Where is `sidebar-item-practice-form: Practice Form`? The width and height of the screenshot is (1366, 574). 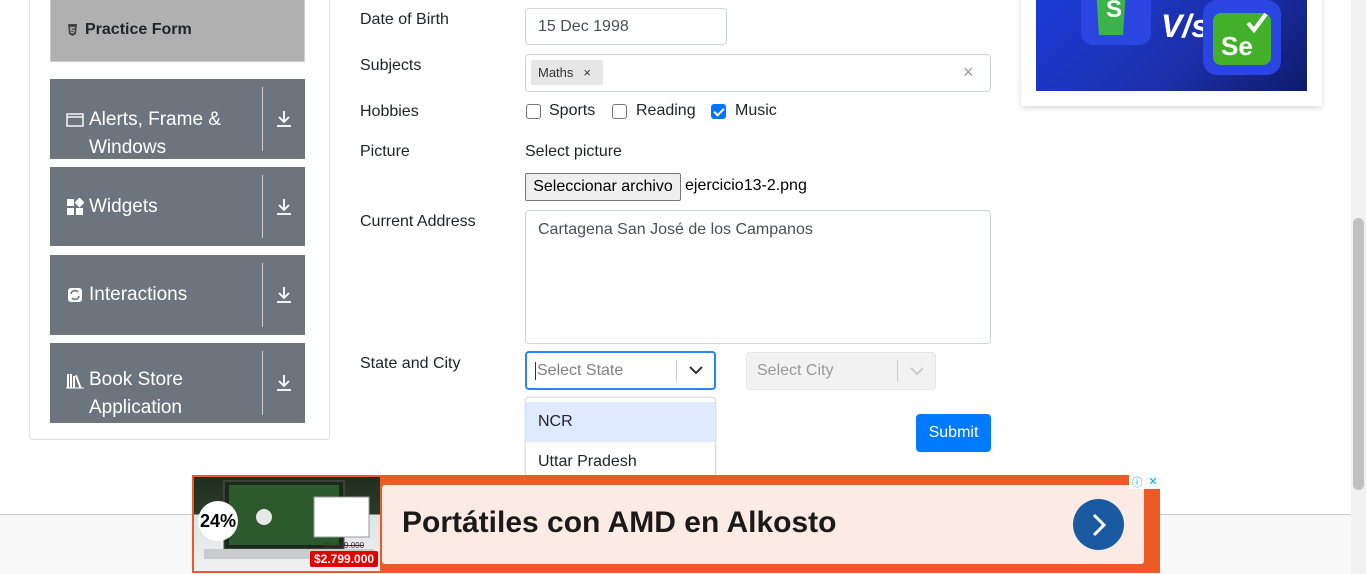
sidebar-item-practice-form: Practice Form is located at coordinates (177, 31).